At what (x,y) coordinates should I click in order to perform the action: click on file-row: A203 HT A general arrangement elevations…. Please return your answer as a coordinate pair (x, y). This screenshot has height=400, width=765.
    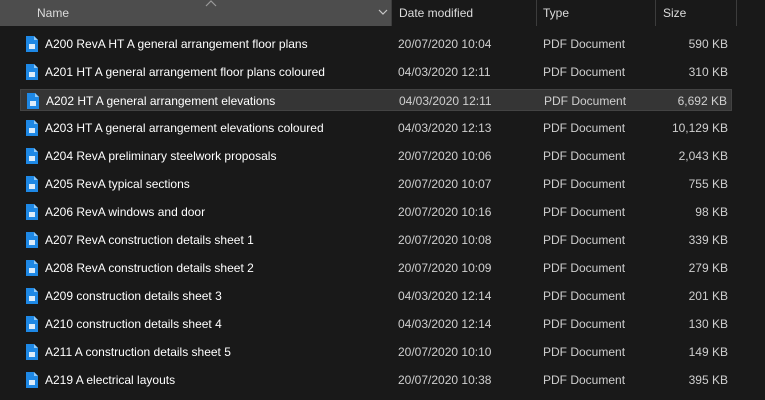
    Looking at the image, I should click on (376, 128).